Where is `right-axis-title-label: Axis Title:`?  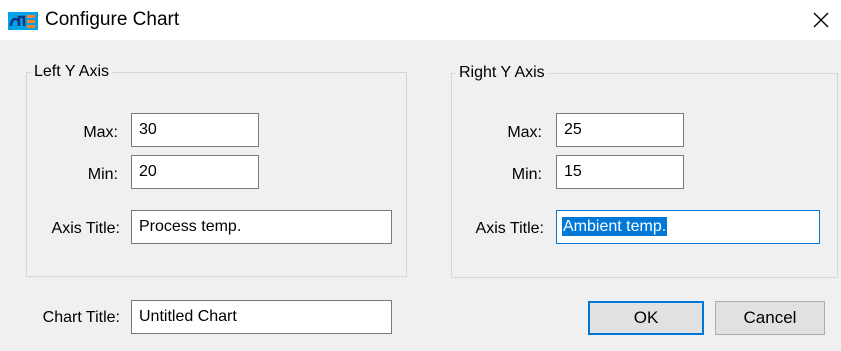 right-axis-title-label: Axis Title: is located at coordinates (509, 228).